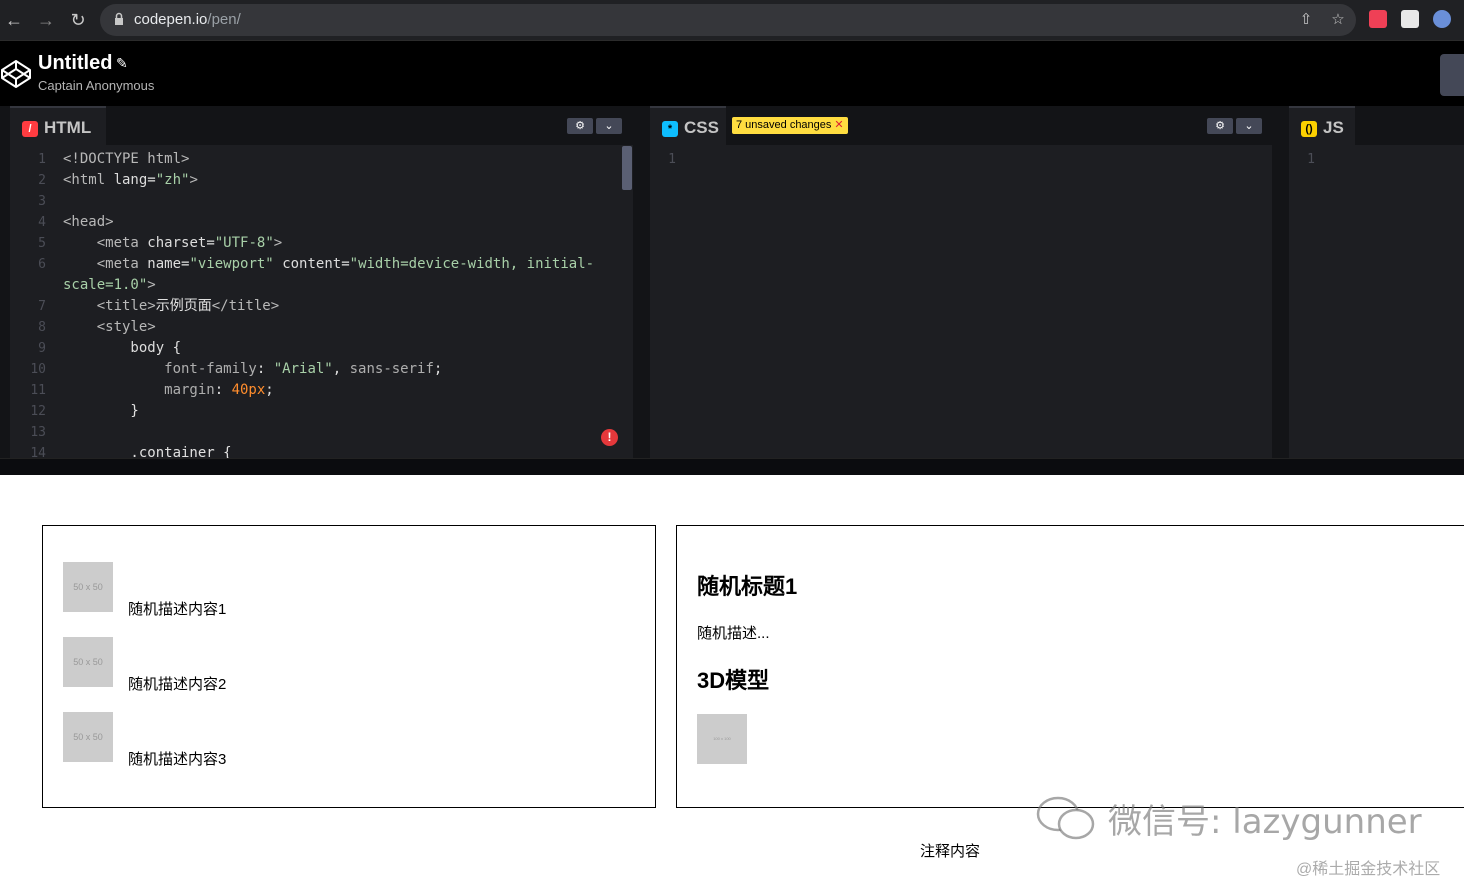 The width and height of the screenshot is (1464, 883). I want to click on code-text: <!DOCTYPE html>, so click(126, 159).